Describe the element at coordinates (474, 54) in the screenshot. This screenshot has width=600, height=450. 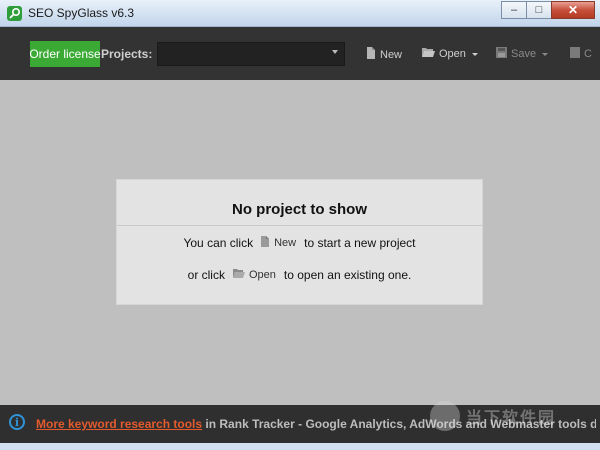
I see `open-dropdown-caret-icon` at that location.